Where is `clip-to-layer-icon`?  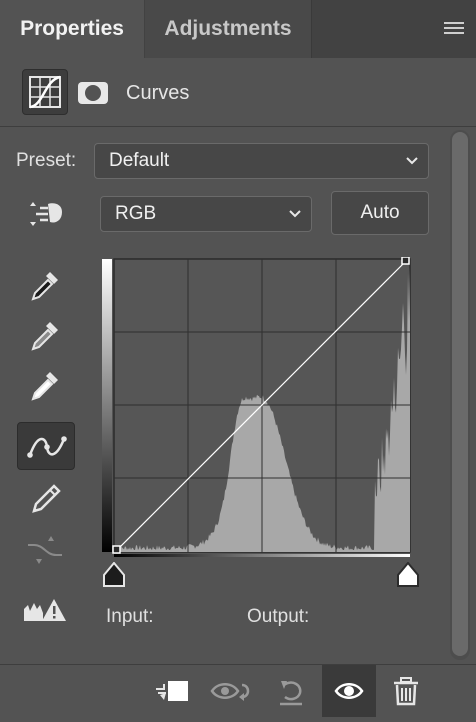
clip-to-layer-icon is located at coordinates (172, 691).